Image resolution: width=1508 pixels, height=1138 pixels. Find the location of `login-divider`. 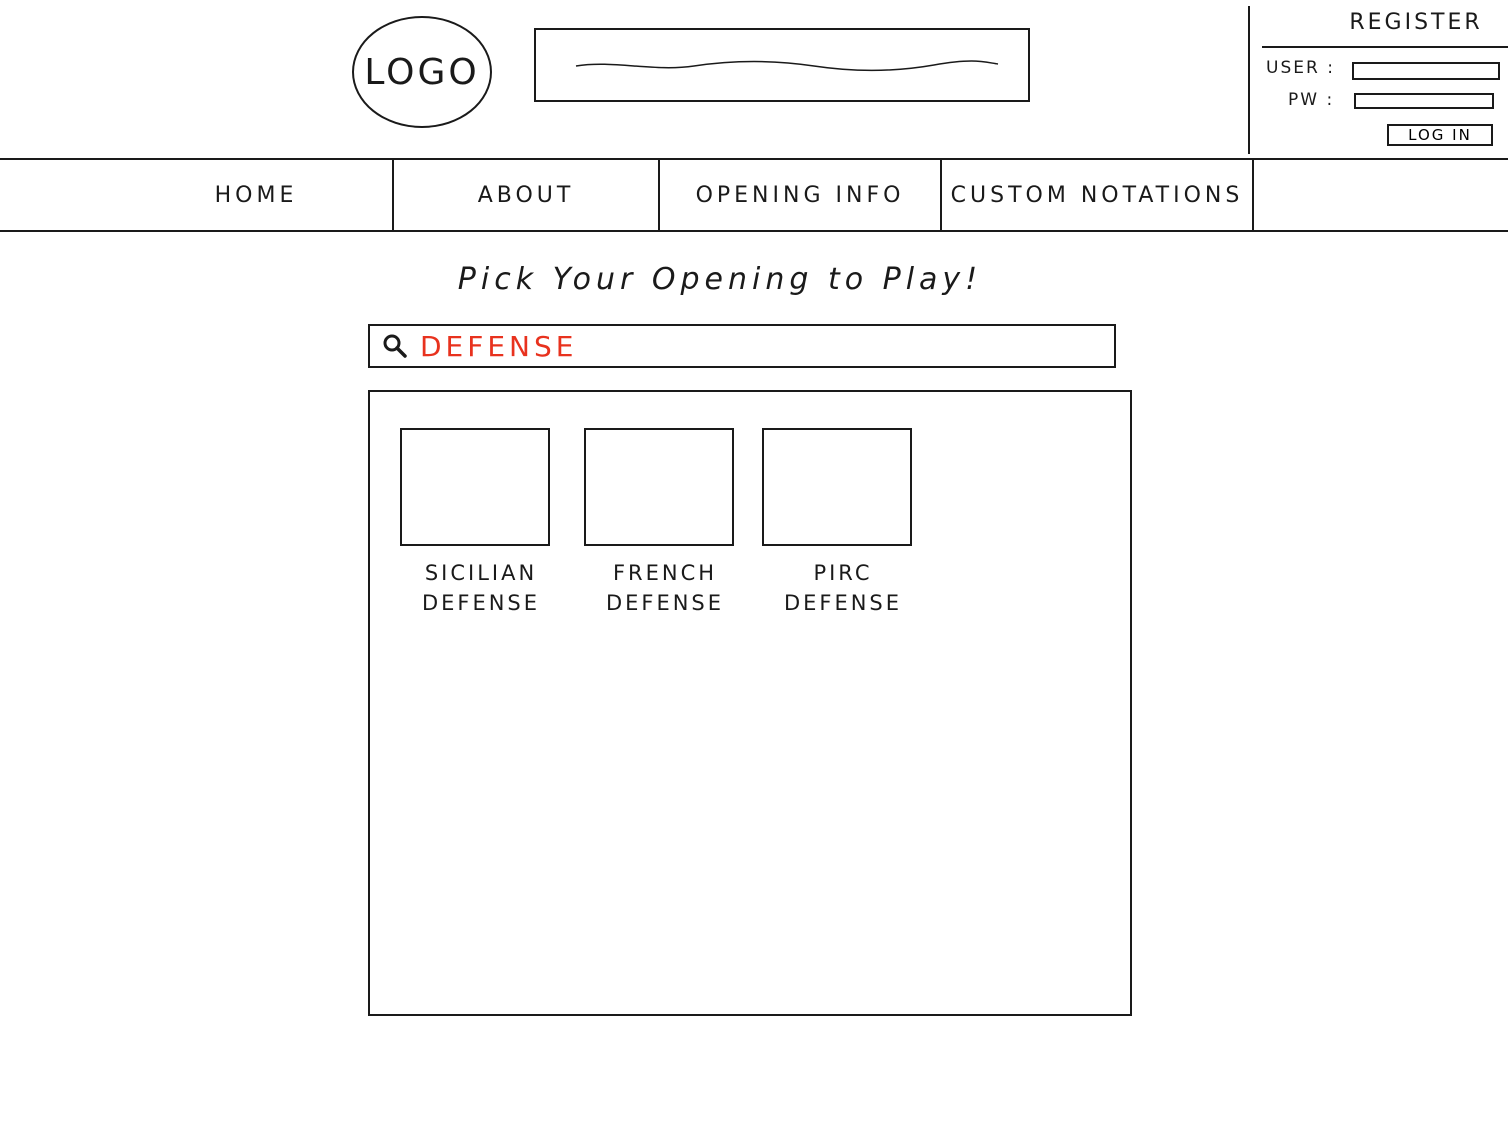

login-divider is located at coordinates (1385, 47).